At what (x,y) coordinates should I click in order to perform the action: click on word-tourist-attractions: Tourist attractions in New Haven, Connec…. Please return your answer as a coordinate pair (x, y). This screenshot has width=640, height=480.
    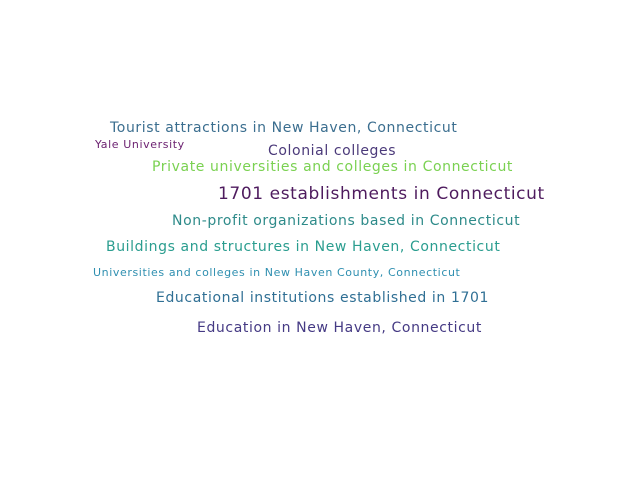
    Looking at the image, I should click on (284, 128).